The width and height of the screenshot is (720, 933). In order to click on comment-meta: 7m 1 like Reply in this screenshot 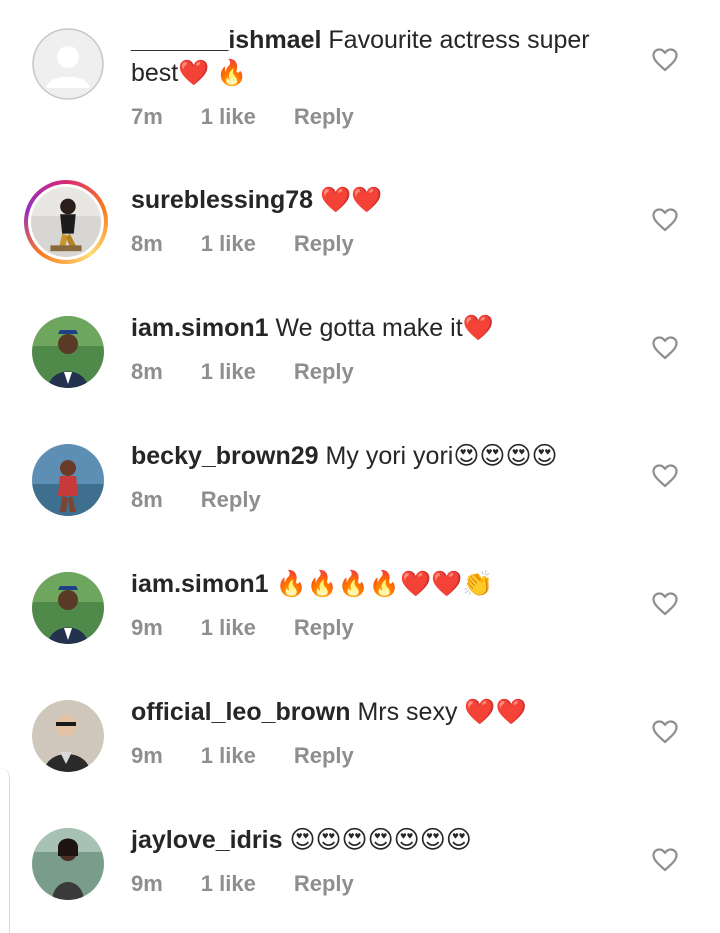, I will do `click(261, 117)`.